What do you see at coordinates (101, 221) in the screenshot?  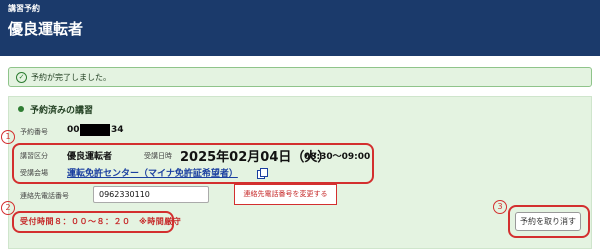 I see `reception-time-note: 受付時間８：００～８：２０ ※時間厳守` at bounding box center [101, 221].